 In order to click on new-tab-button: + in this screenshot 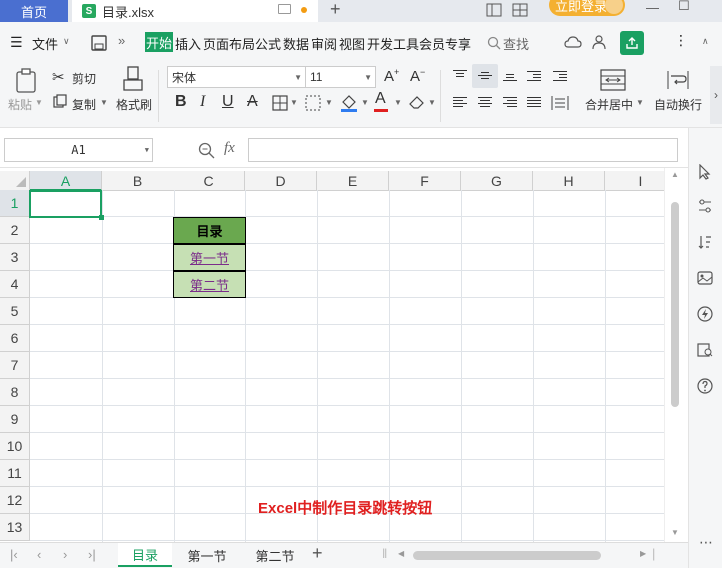, I will do `click(335, 10)`.